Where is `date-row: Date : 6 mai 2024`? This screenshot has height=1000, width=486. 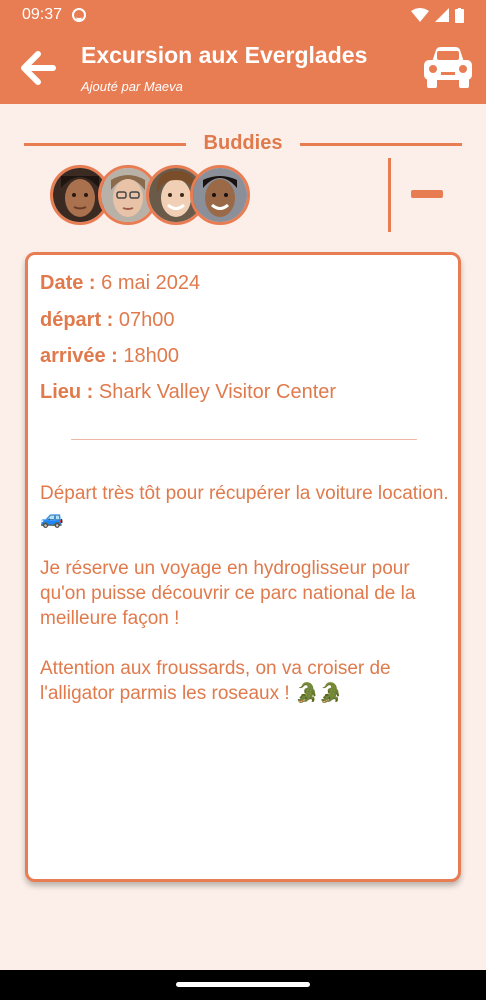
date-row: Date : 6 mai 2024 is located at coordinates (120, 283).